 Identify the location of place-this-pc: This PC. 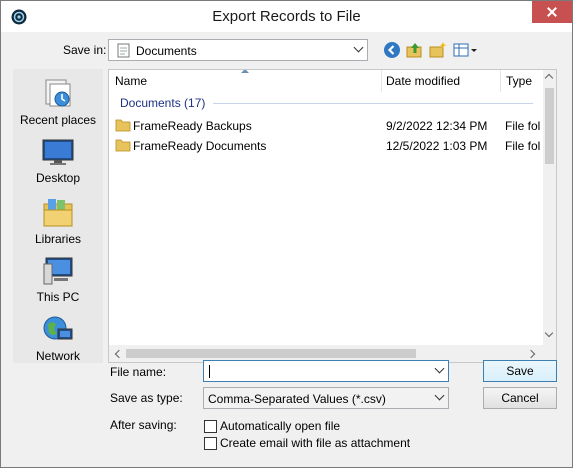
(58, 280).